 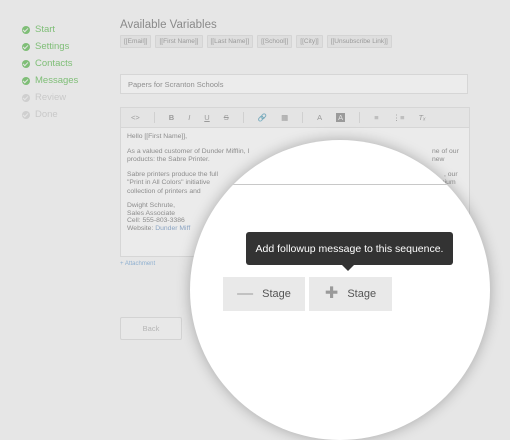 I want to click on step-done: Done, so click(x=50, y=114).